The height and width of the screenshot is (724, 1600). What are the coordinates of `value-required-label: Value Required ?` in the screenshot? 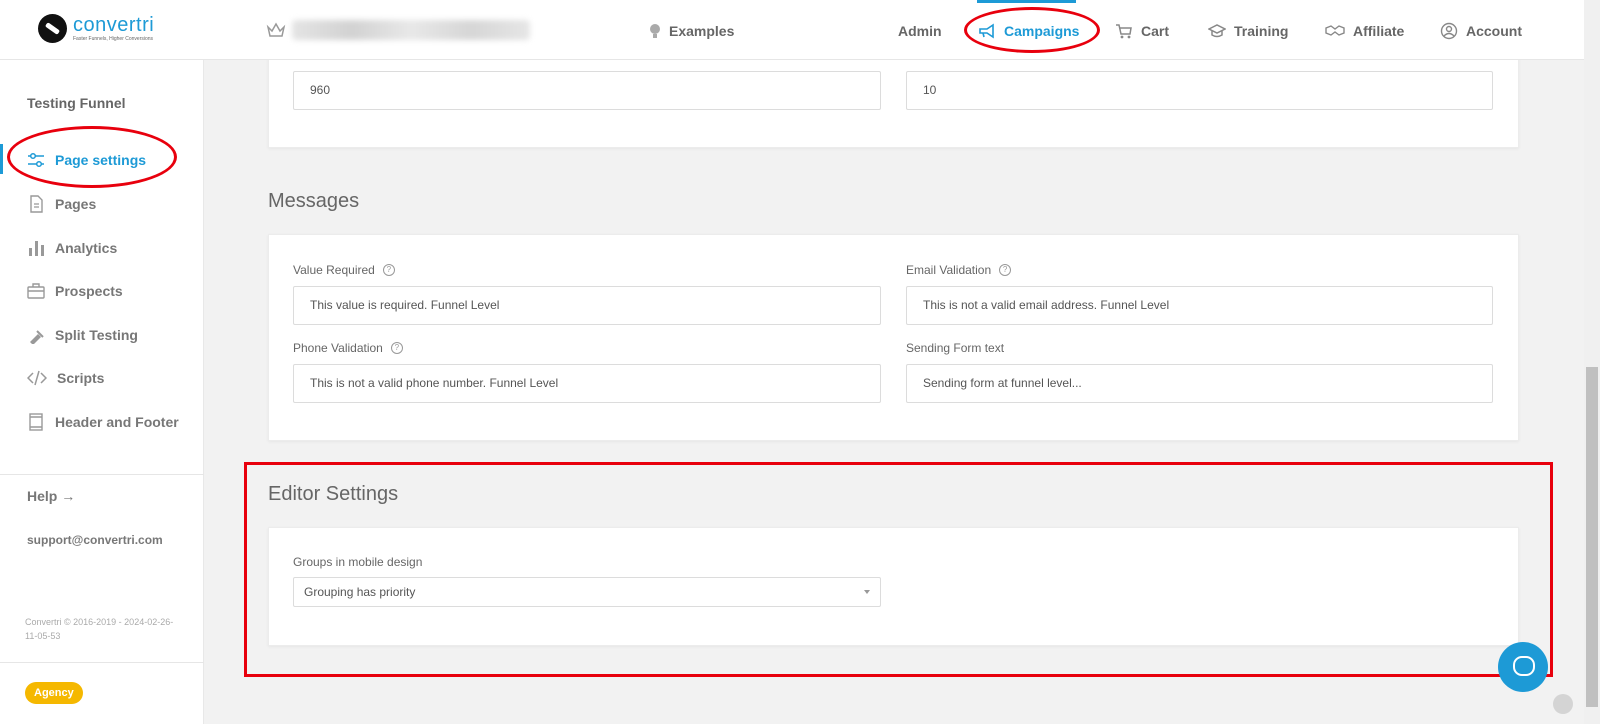 It's located at (344, 270).